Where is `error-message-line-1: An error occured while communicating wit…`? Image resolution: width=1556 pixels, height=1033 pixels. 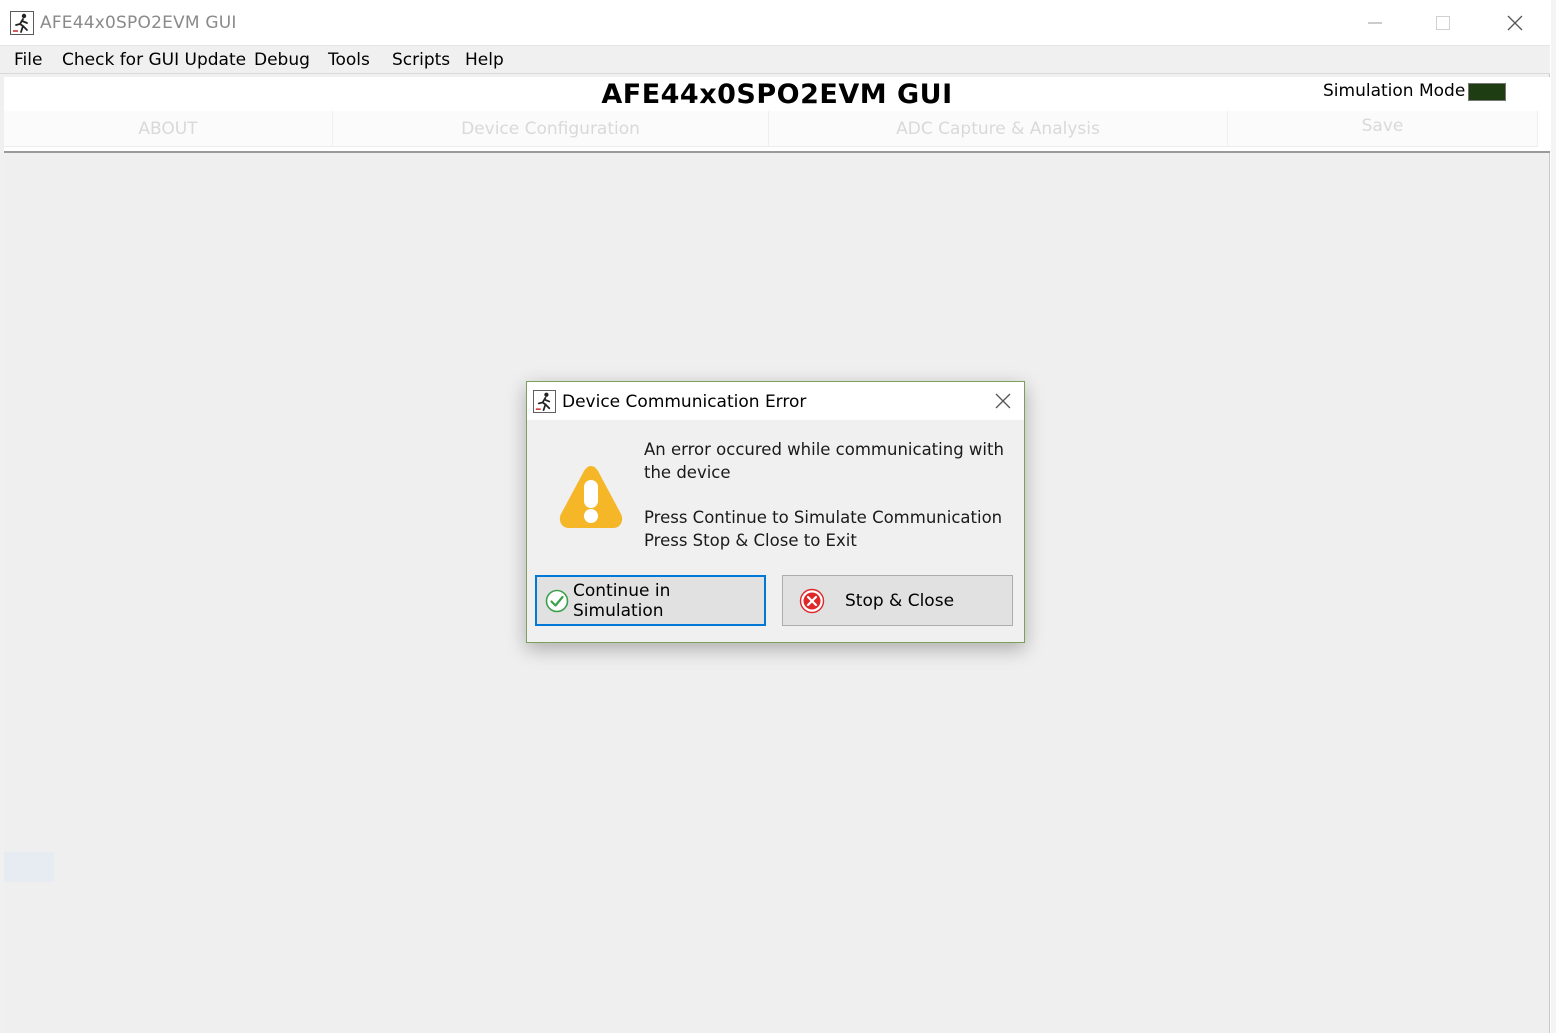 error-message-line-1: An error occured while communicating wit… is located at coordinates (824, 449).